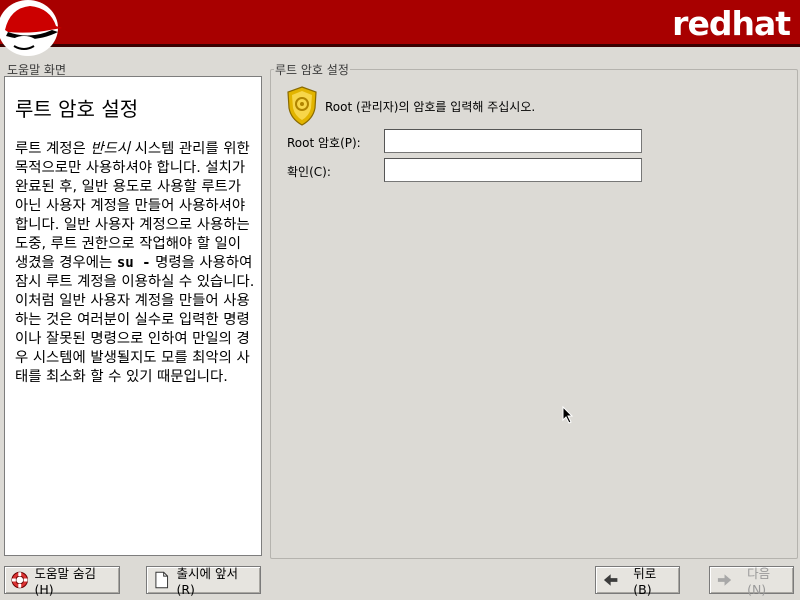 The width and height of the screenshot is (800, 600). What do you see at coordinates (31, 28) in the screenshot?
I see `shadowman-logo` at bounding box center [31, 28].